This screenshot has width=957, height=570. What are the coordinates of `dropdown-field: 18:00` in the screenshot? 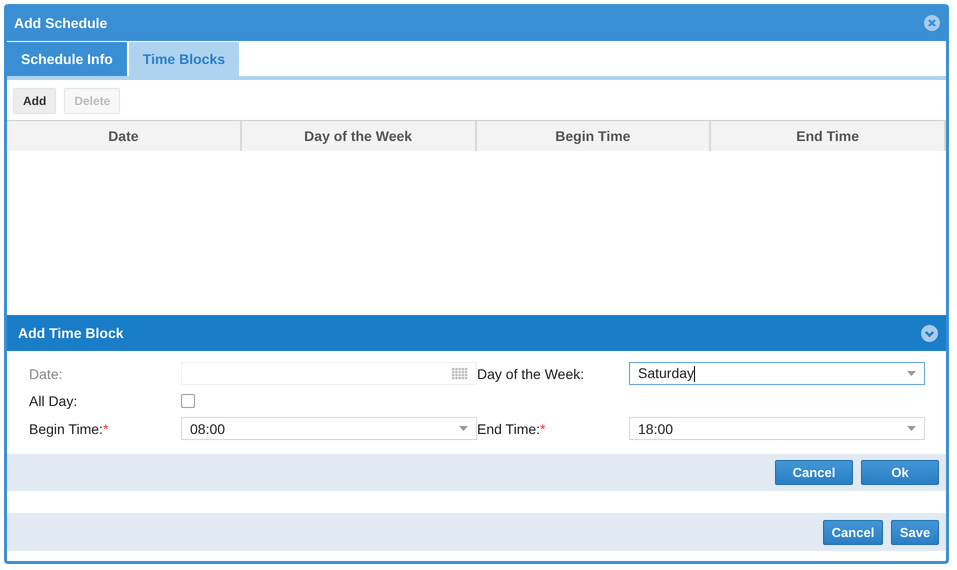 It's located at (777, 428).